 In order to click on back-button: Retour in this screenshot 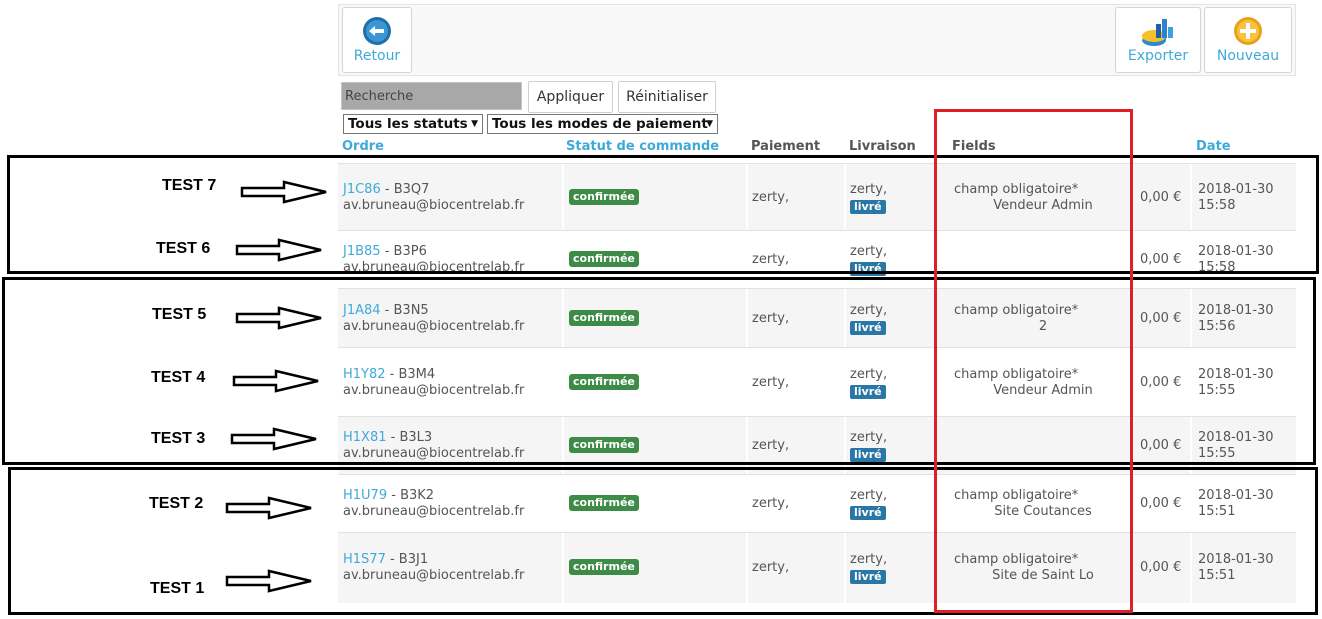, I will do `click(377, 40)`.